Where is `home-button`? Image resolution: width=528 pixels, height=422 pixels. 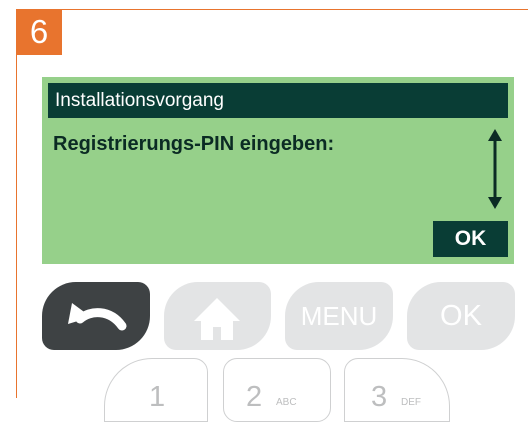 home-button is located at coordinates (217, 316).